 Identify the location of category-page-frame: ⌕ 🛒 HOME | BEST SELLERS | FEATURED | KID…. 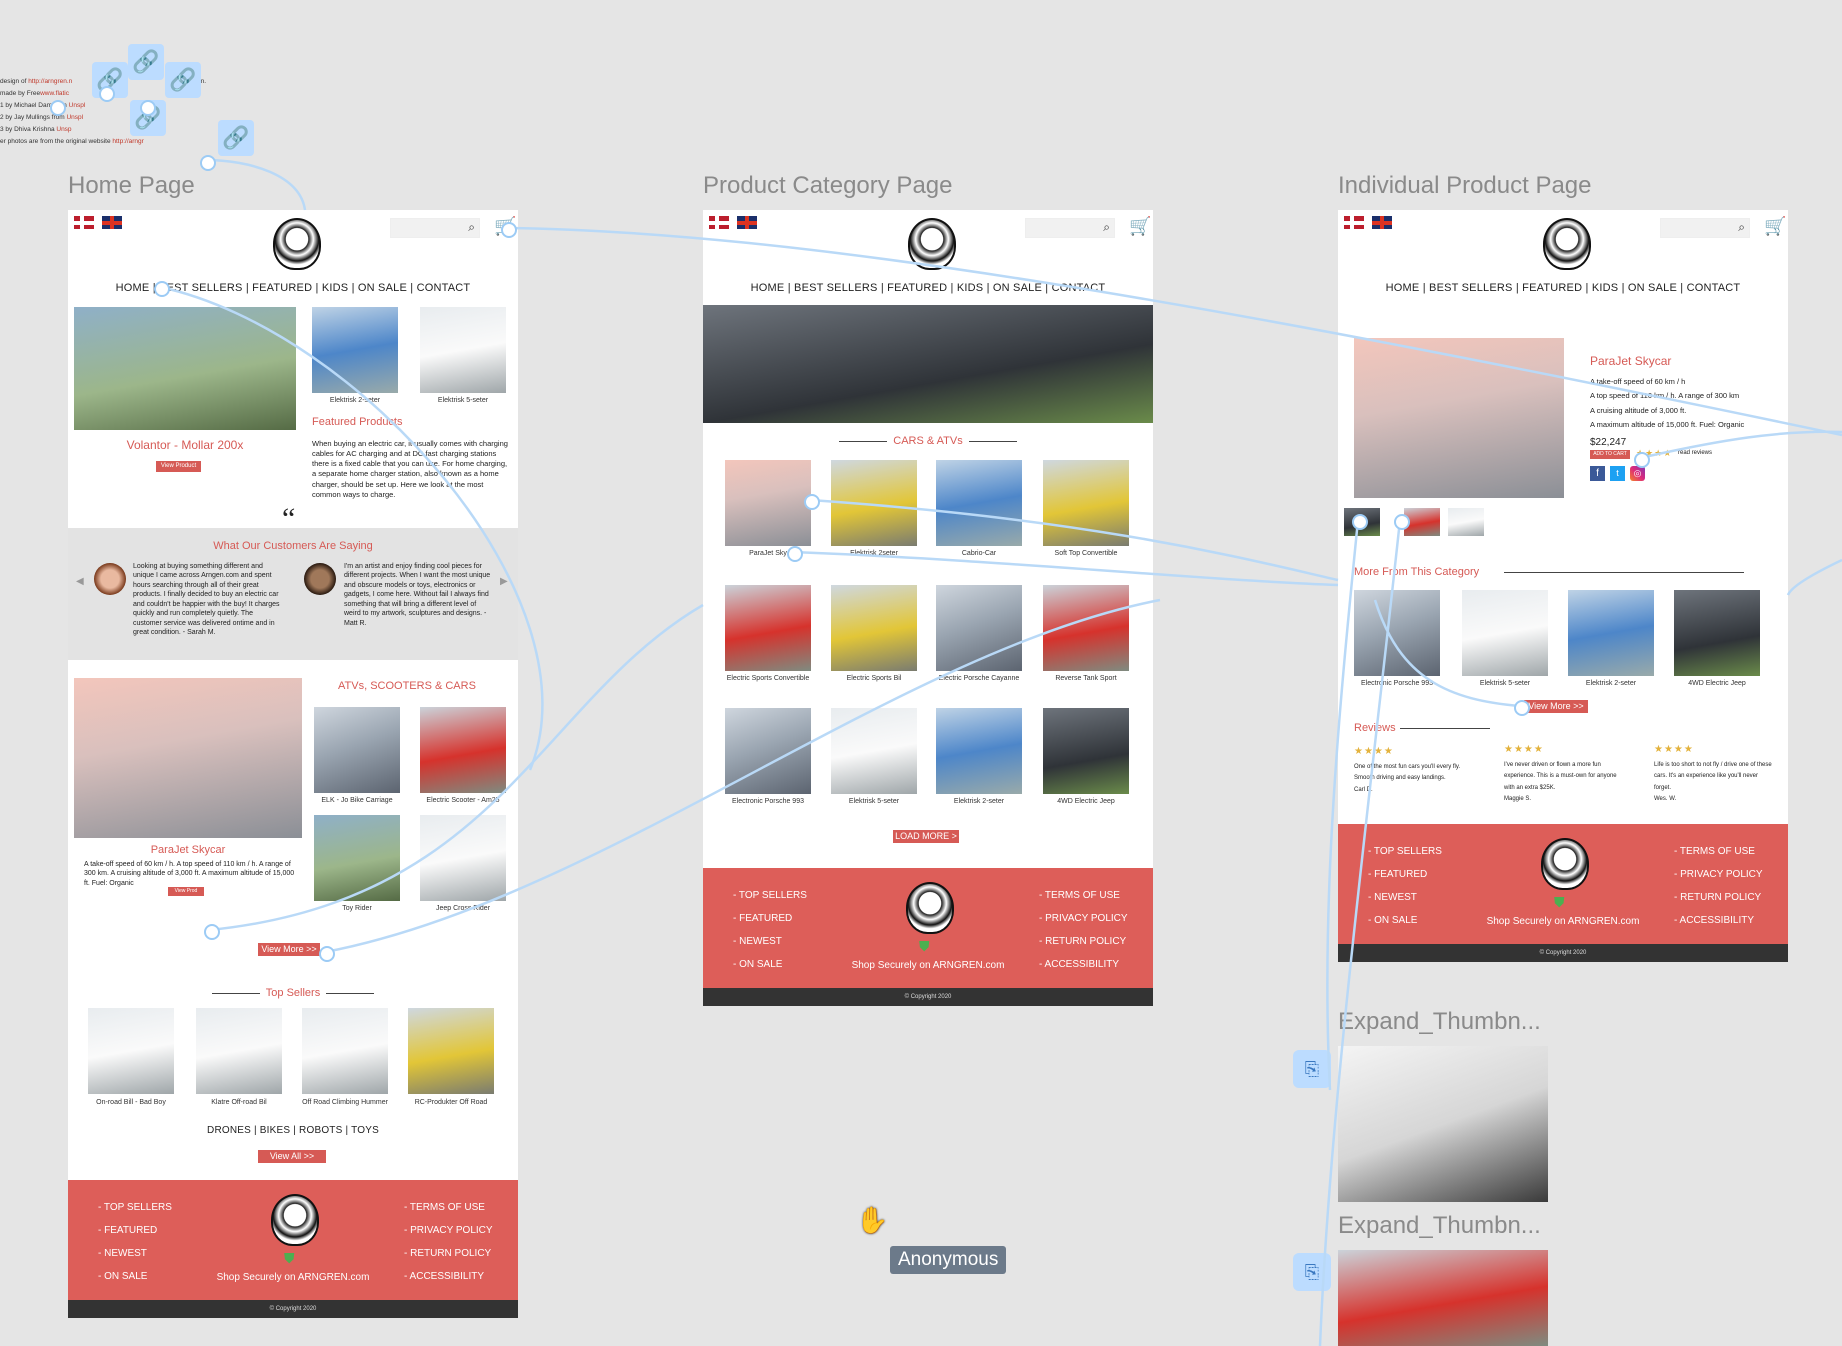
(928, 608).